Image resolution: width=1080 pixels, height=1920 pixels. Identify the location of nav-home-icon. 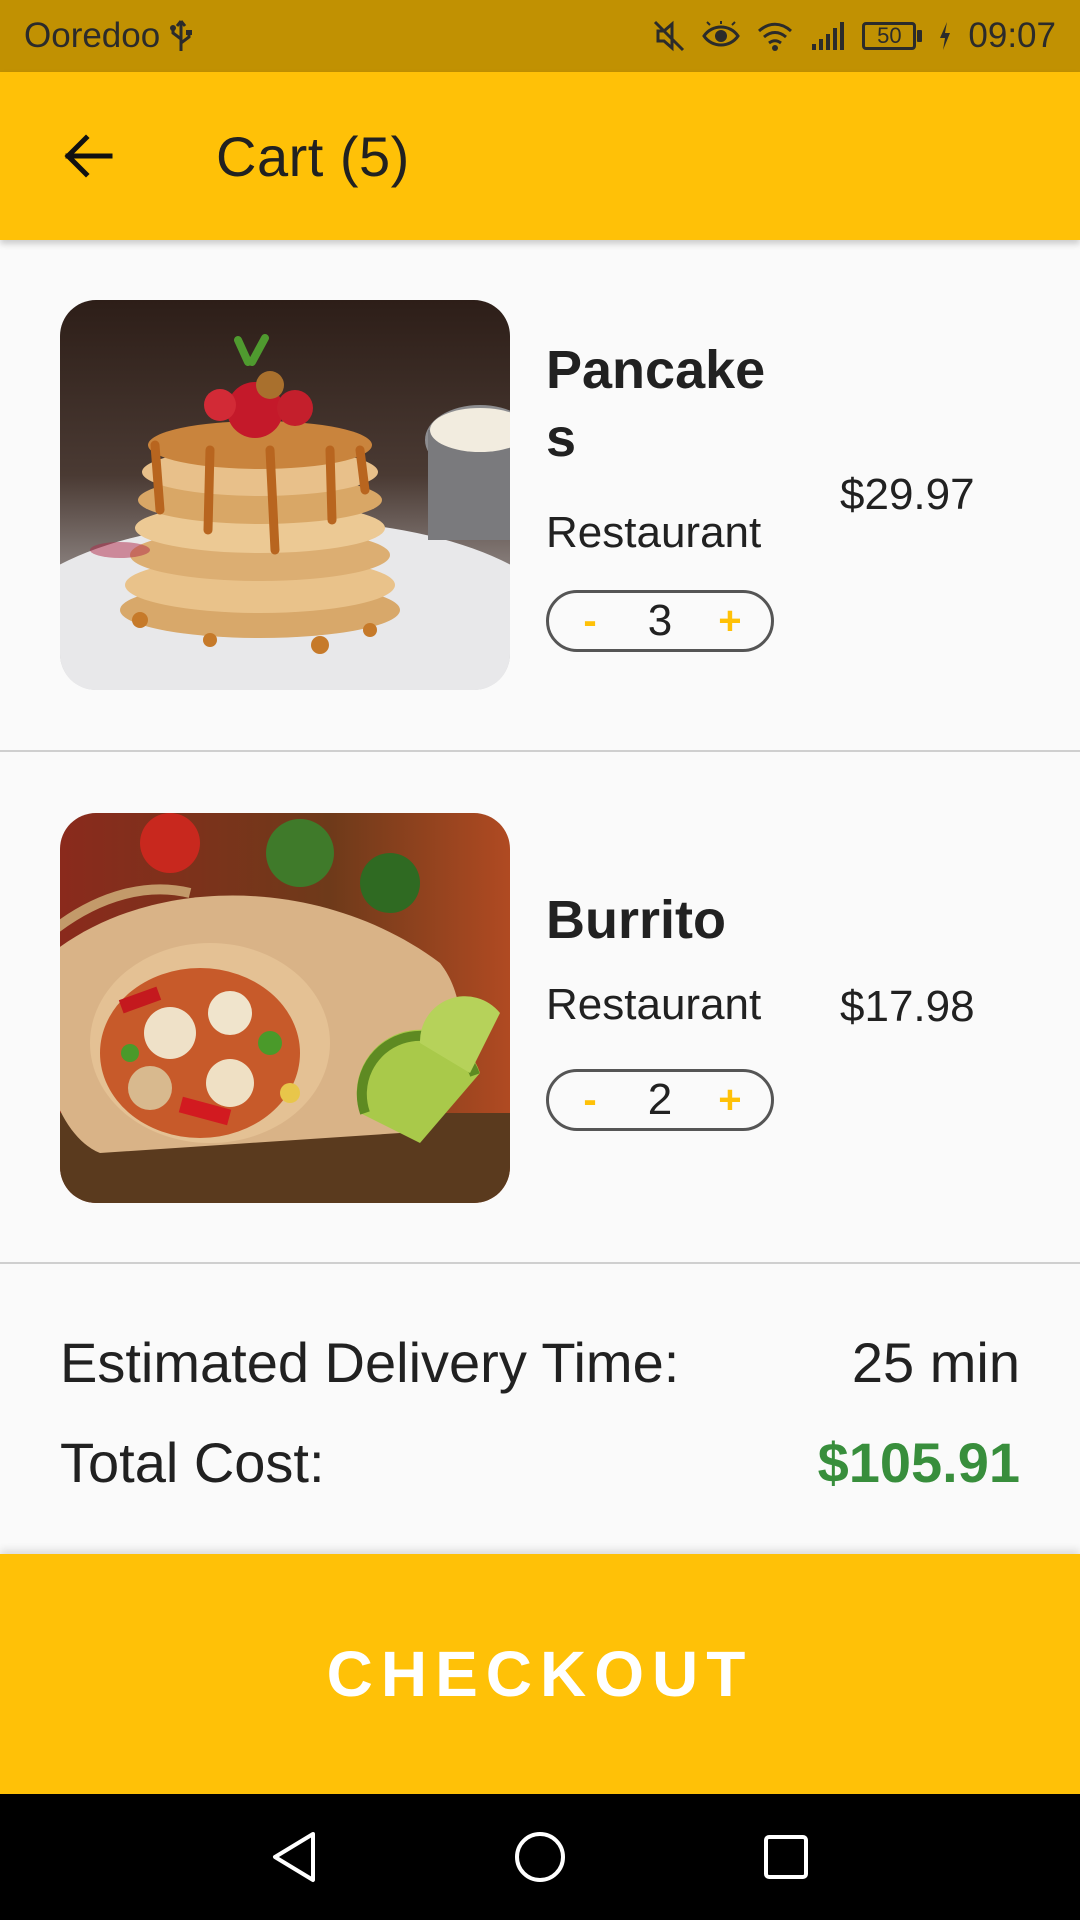
(540, 1857).